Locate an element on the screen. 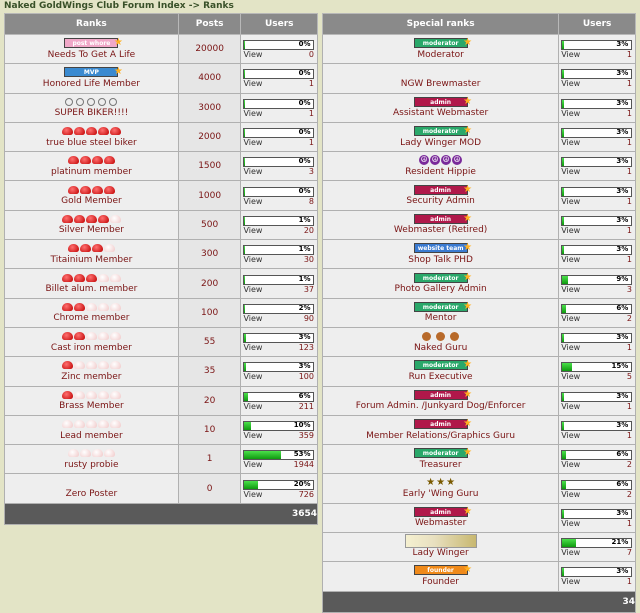 This screenshot has height=613, width=640. users-box: 1% View 37 is located at coordinates (279, 284).